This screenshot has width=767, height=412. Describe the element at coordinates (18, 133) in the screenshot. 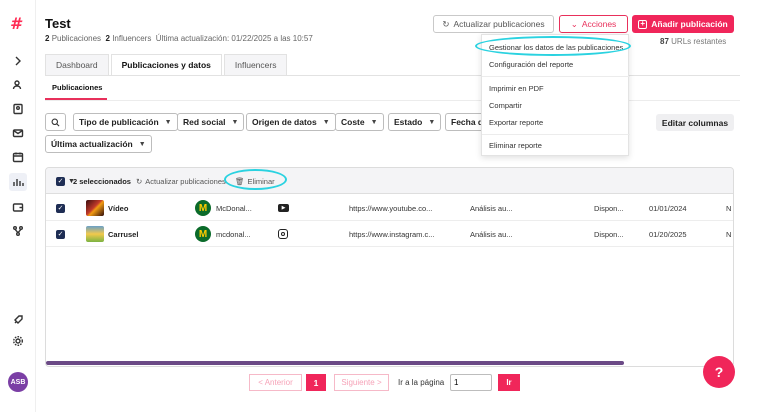

I see `mail-icon` at that location.